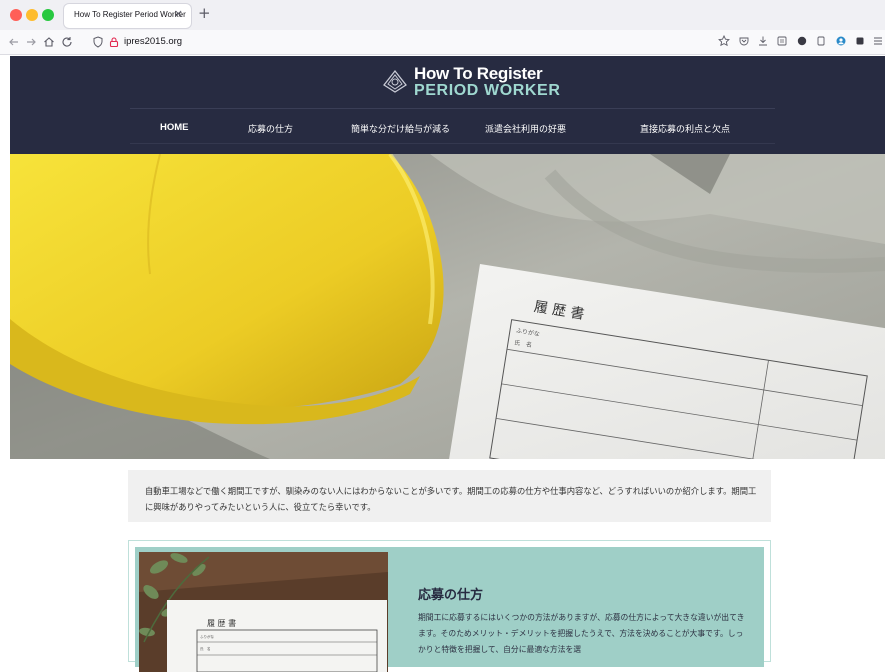  I want to click on card-form-title: 履 歴 書, so click(221, 623).